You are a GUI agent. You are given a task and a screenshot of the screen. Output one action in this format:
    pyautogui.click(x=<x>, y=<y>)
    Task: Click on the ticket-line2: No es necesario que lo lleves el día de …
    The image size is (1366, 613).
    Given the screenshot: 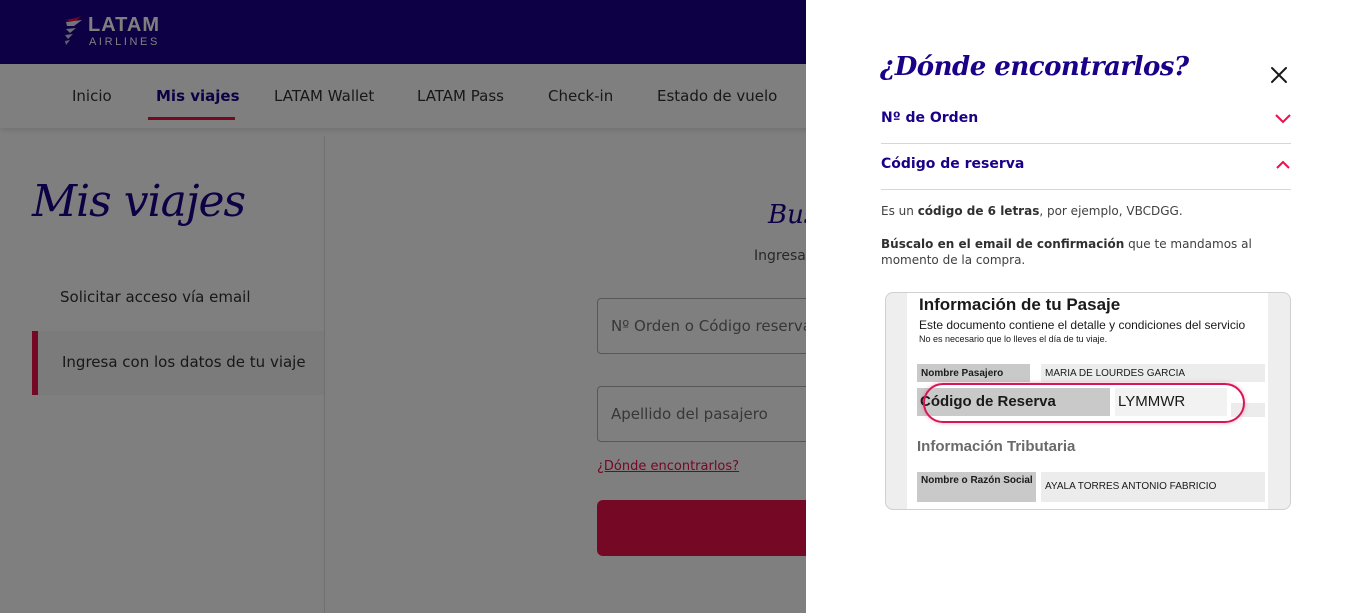 What is the action you would take?
    pyautogui.click(x=1013, y=339)
    